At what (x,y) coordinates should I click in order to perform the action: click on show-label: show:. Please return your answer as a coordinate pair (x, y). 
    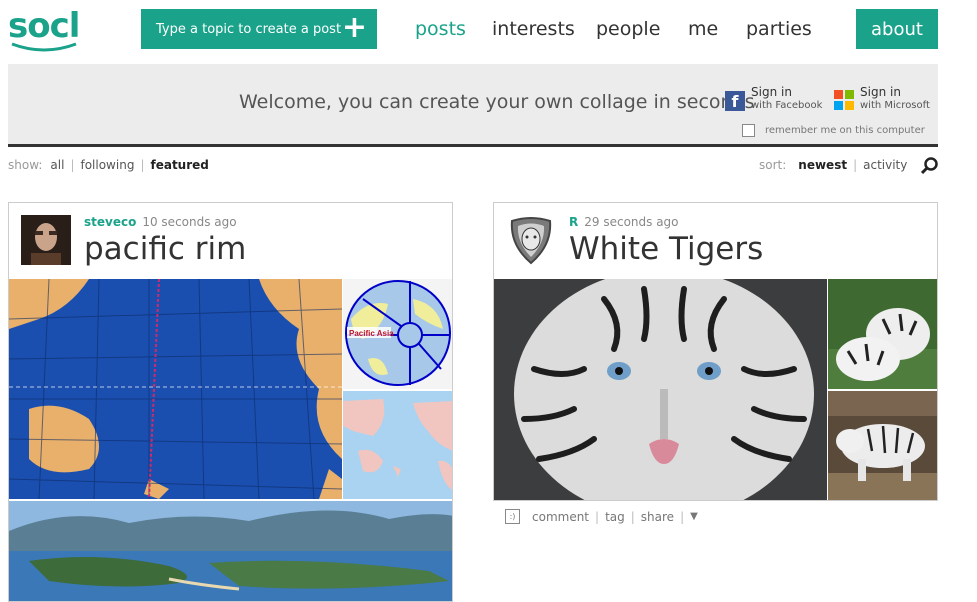
    Looking at the image, I should click on (25, 165).